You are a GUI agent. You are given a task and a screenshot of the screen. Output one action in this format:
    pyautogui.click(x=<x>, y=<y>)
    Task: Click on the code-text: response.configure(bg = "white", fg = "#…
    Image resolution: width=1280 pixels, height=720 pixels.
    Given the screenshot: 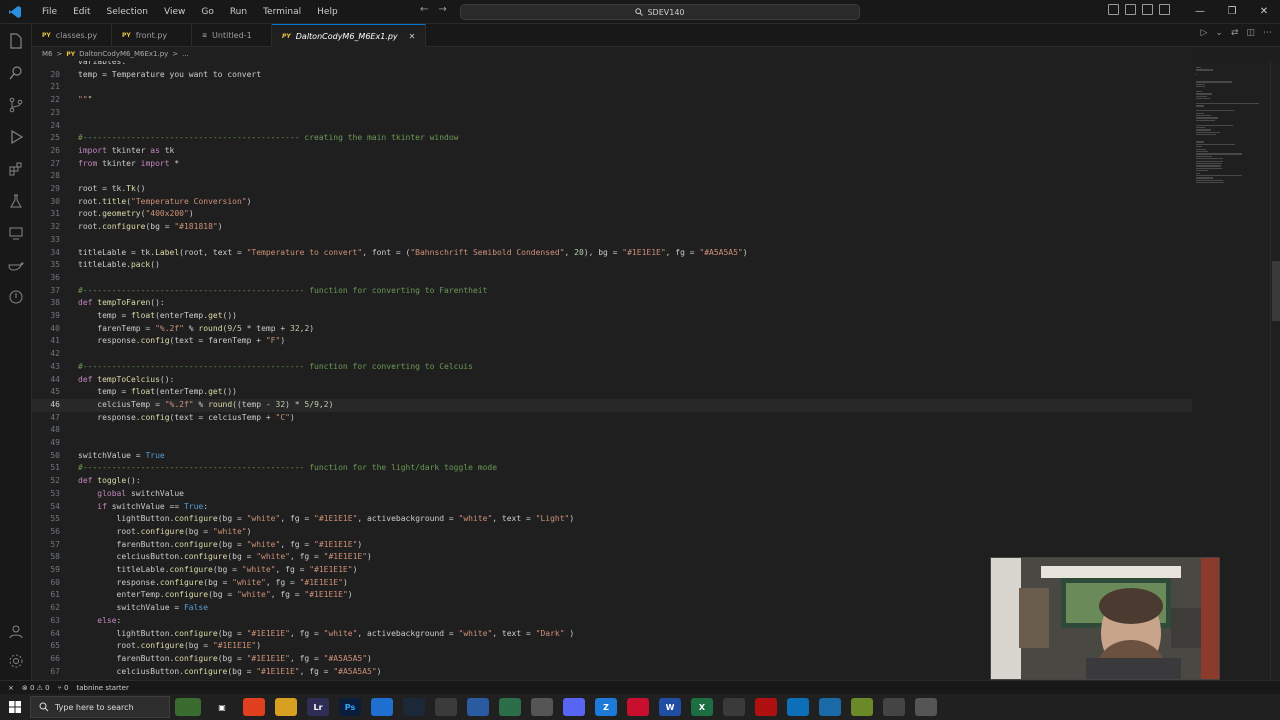 What is the action you would take?
    pyautogui.click(x=213, y=583)
    